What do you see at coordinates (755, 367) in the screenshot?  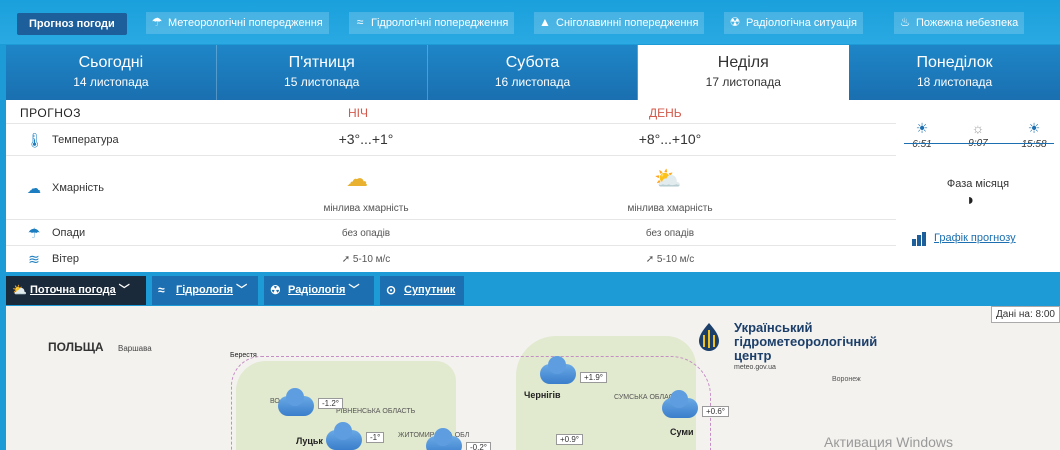 I see `org-site: meteo.gov.ua` at bounding box center [755, 367].